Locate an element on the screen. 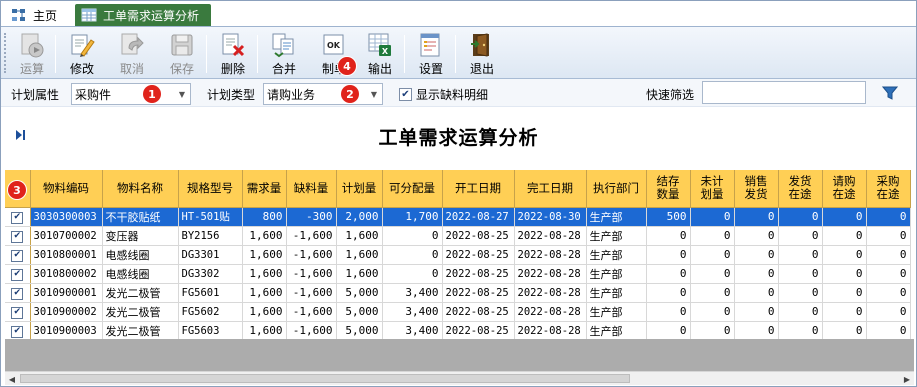 The width and height of the screenshot is (917, 387). cancel-button: 取消 is located at coordinates (132, 53).